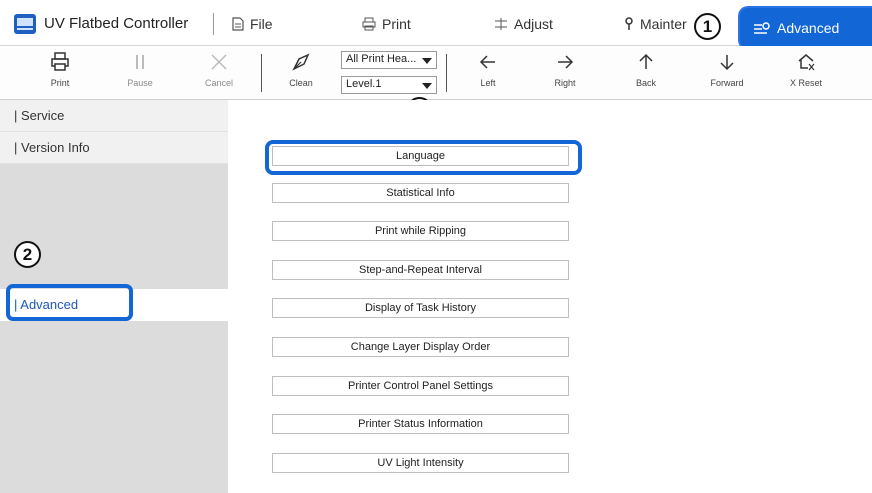 The height and width of the screenshot is (493, 872). Describe the element at coordinates (114, 116) in the screenshot. I see `sidebar-item-service: | Service` at that location.